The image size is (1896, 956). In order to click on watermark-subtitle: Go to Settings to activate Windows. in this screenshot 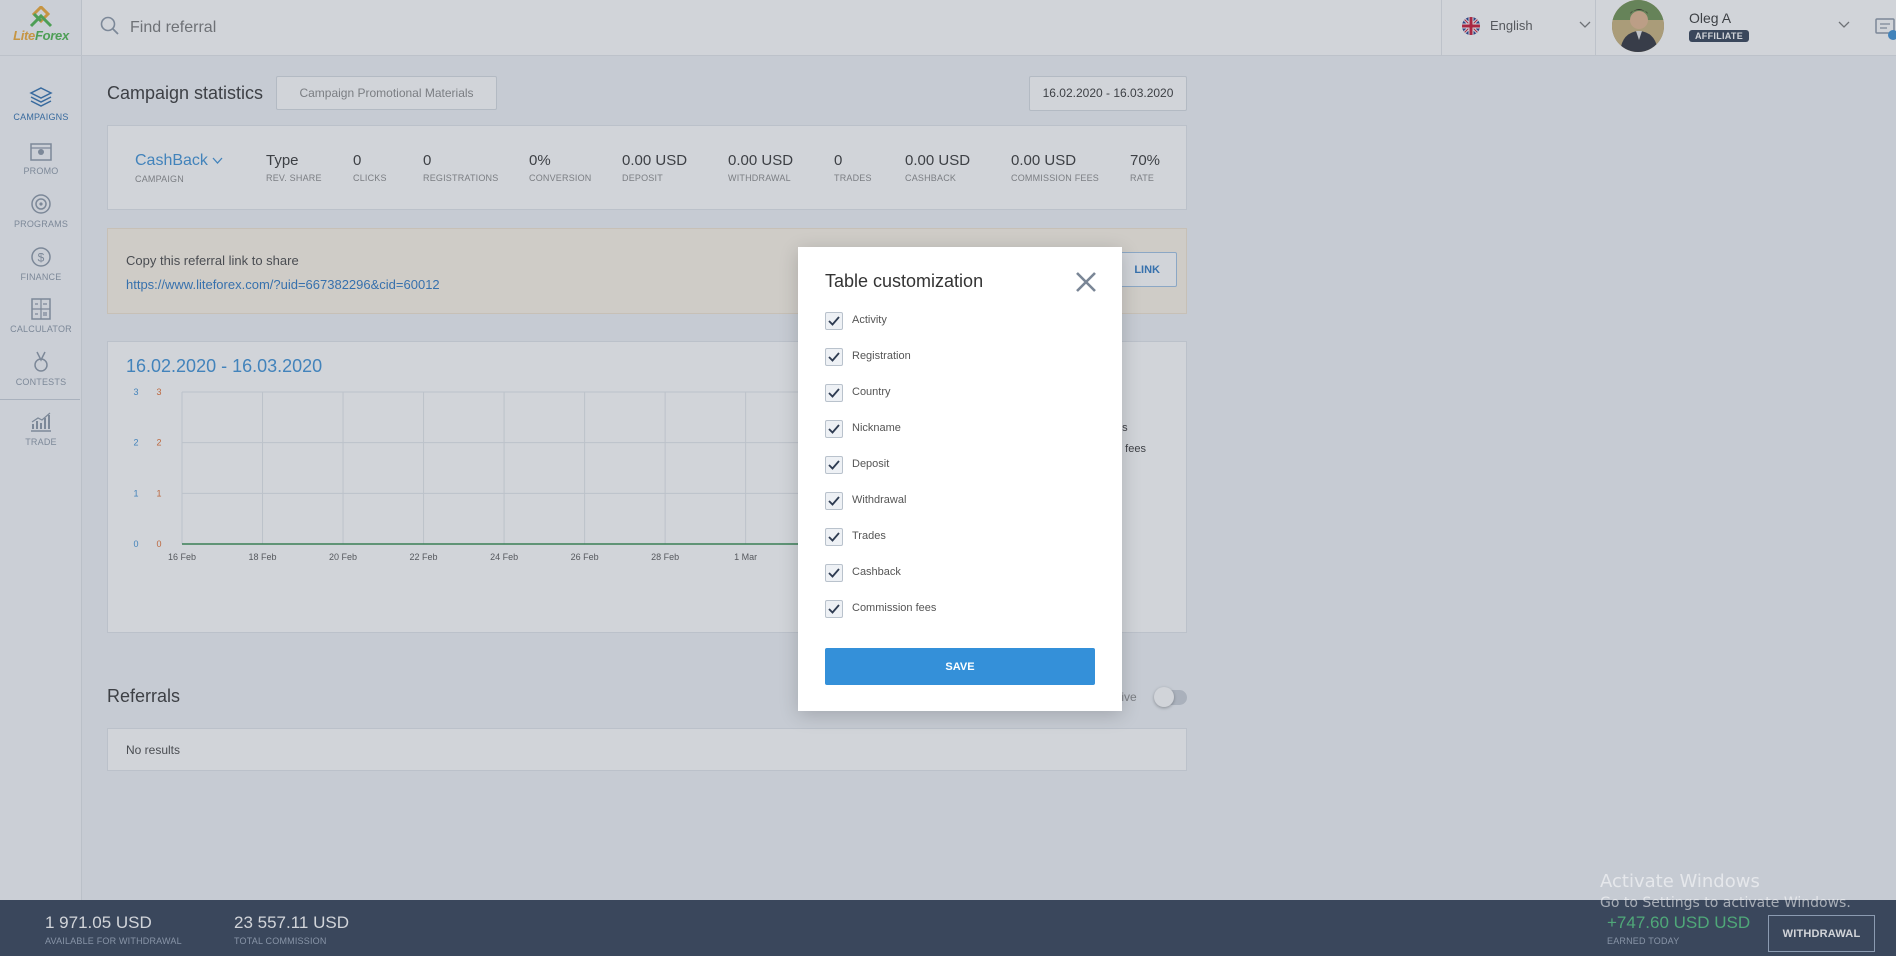, I will do `click(1725, 903)`.